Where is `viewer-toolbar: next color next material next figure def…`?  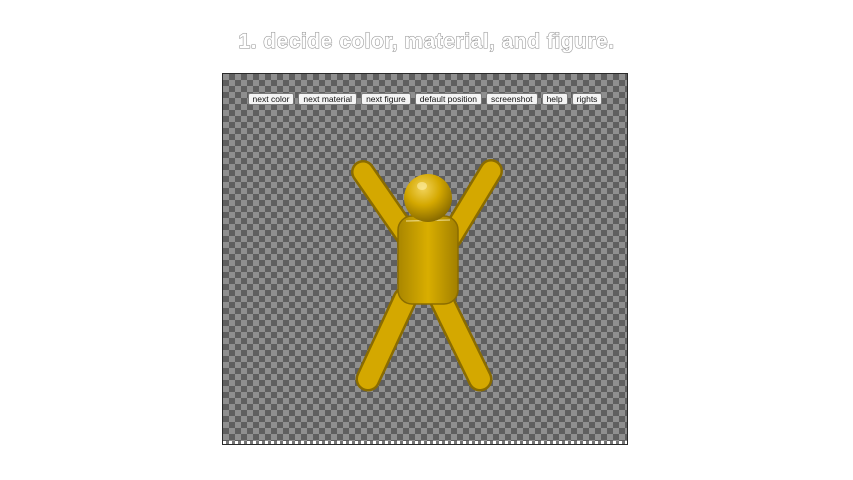 viewer-toolbar: next color next material next figure def… is located at coordinates (425, 99).